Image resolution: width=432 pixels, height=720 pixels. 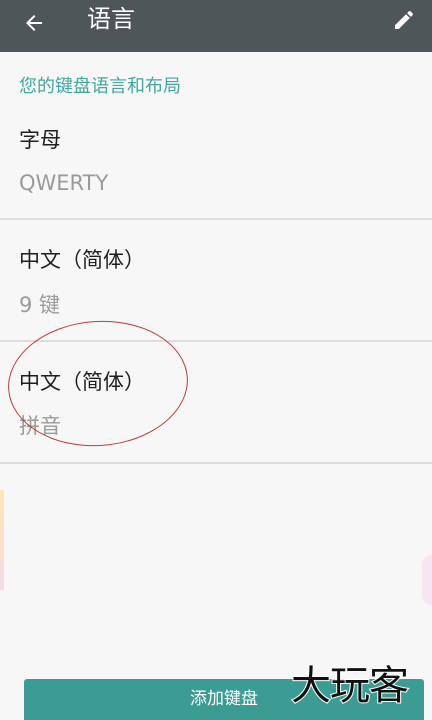 What do you see at coordinates (40, 140) in the screenshot?
I see `language-name: 字母` at bounding box center [40, 140].